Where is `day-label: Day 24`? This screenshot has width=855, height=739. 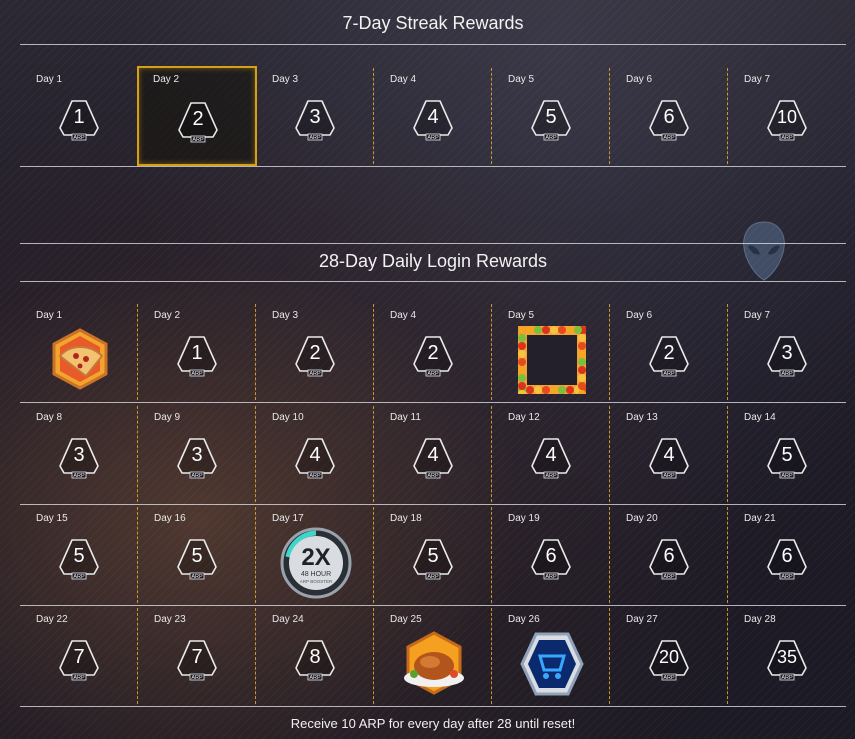
day-label: Day 24 is located at coordinates (288, 619).